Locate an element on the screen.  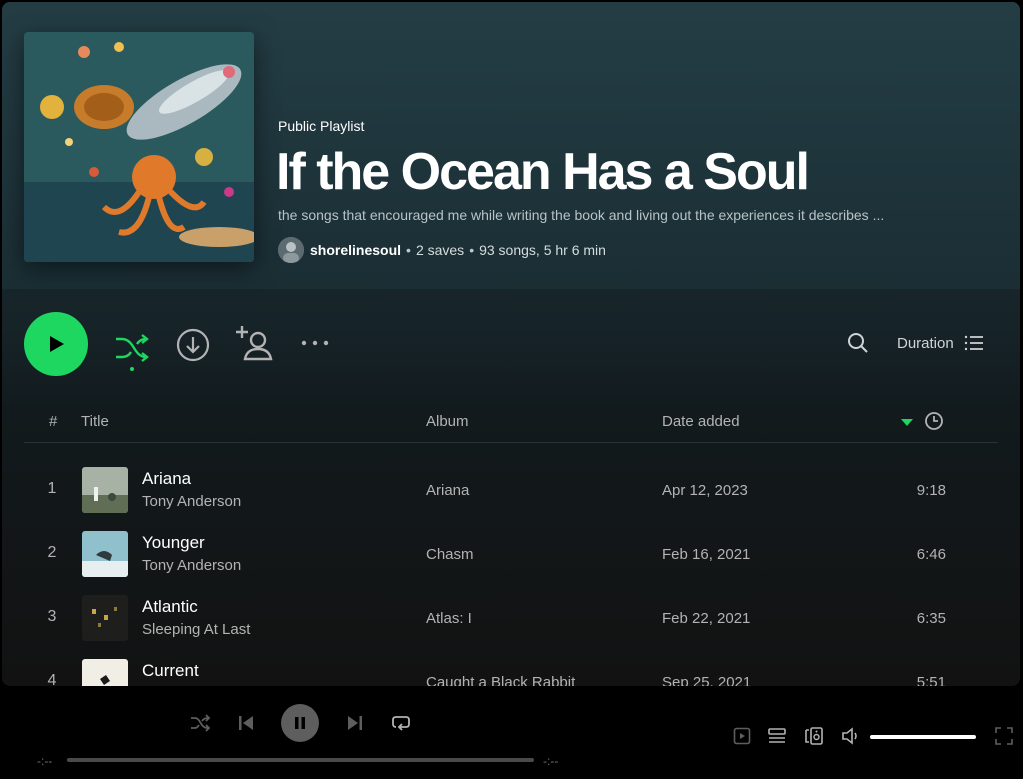
download-button is located at coordinates (193, 345).